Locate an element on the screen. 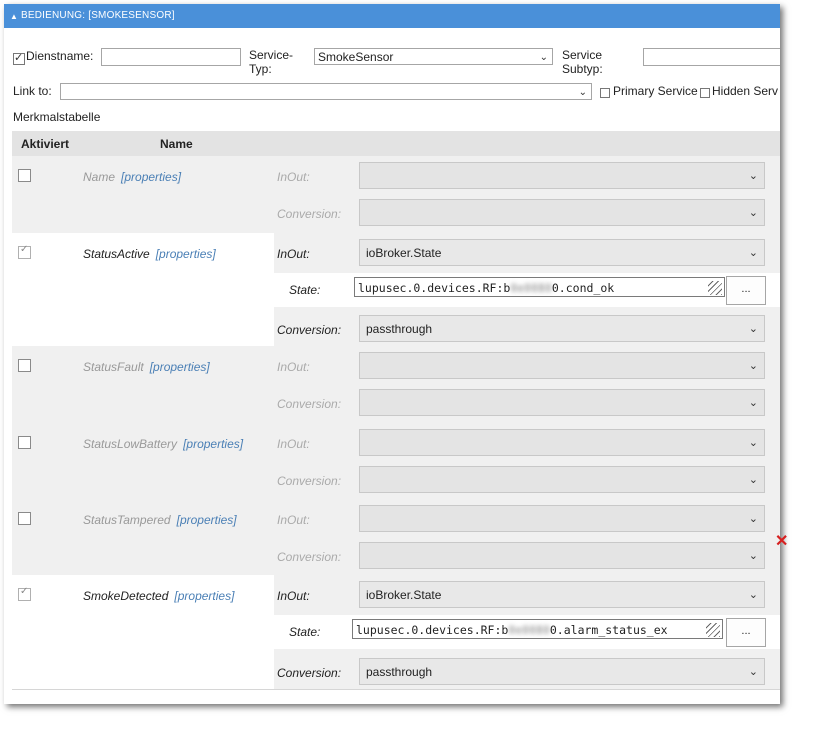 Image resolution: width=814 pixels, height=742 pixels. col-aktiviert: Aktiviert is located at coordinates (45, 144).